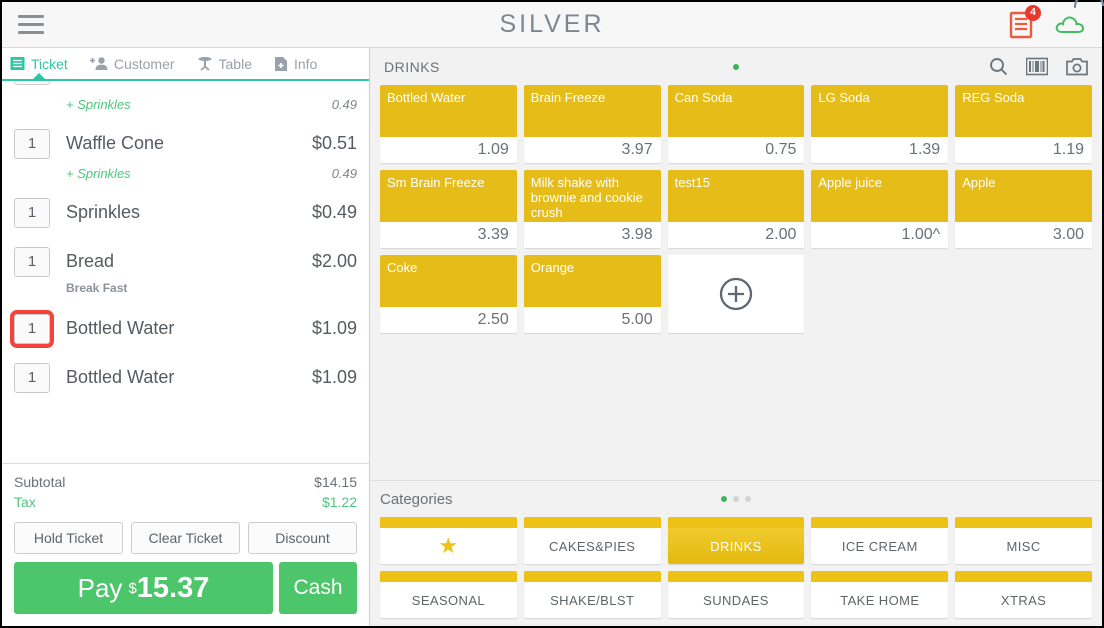 Image resolution: width=1104 pixels, height=628 pixels. I want to click on product-tile: test15 2.00, so click(736, 209).